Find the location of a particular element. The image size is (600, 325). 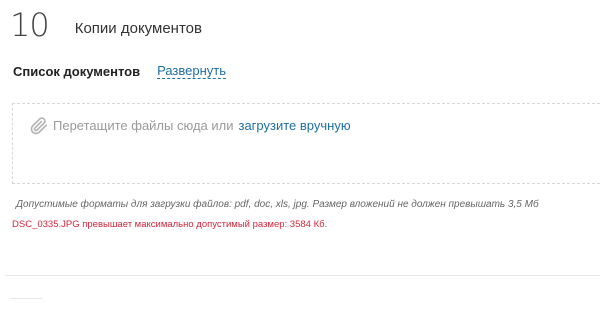

section-number: 10 is located at coordinates (30, 25).